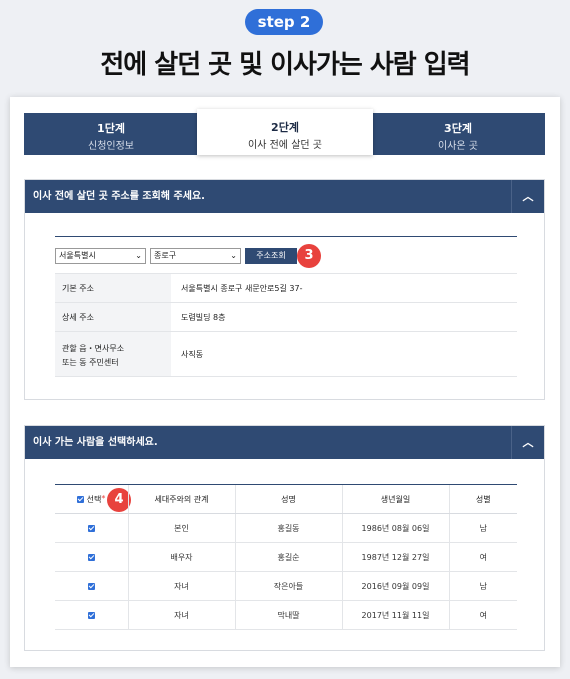 The width and height of the screenshot is (570, 679). Describe the element at coordinates (113, 317) in the screenshot. I see `detail-address-label: 상세 주소` at that location.